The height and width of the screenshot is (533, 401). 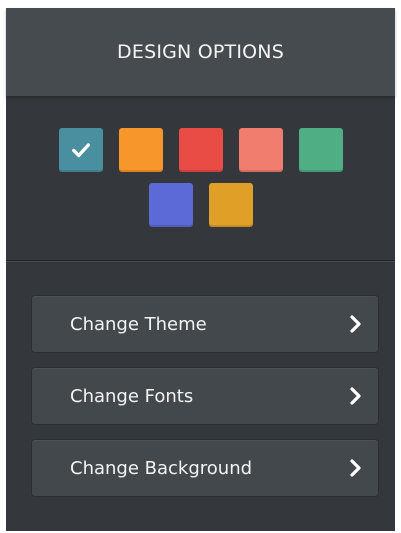 I want to click on menu-item-label: Change Fonts, so click(x=132, y=396).